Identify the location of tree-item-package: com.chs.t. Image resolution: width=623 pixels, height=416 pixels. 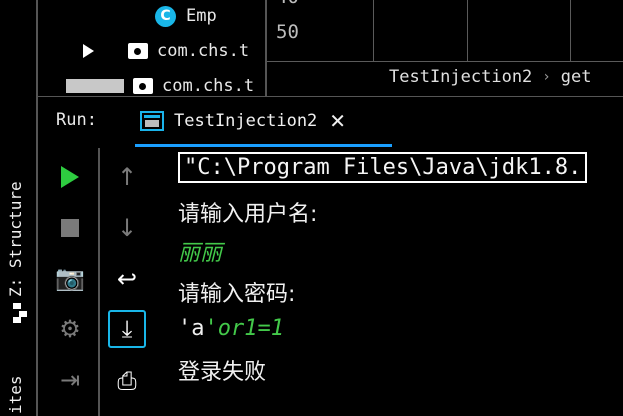
(166, 51).